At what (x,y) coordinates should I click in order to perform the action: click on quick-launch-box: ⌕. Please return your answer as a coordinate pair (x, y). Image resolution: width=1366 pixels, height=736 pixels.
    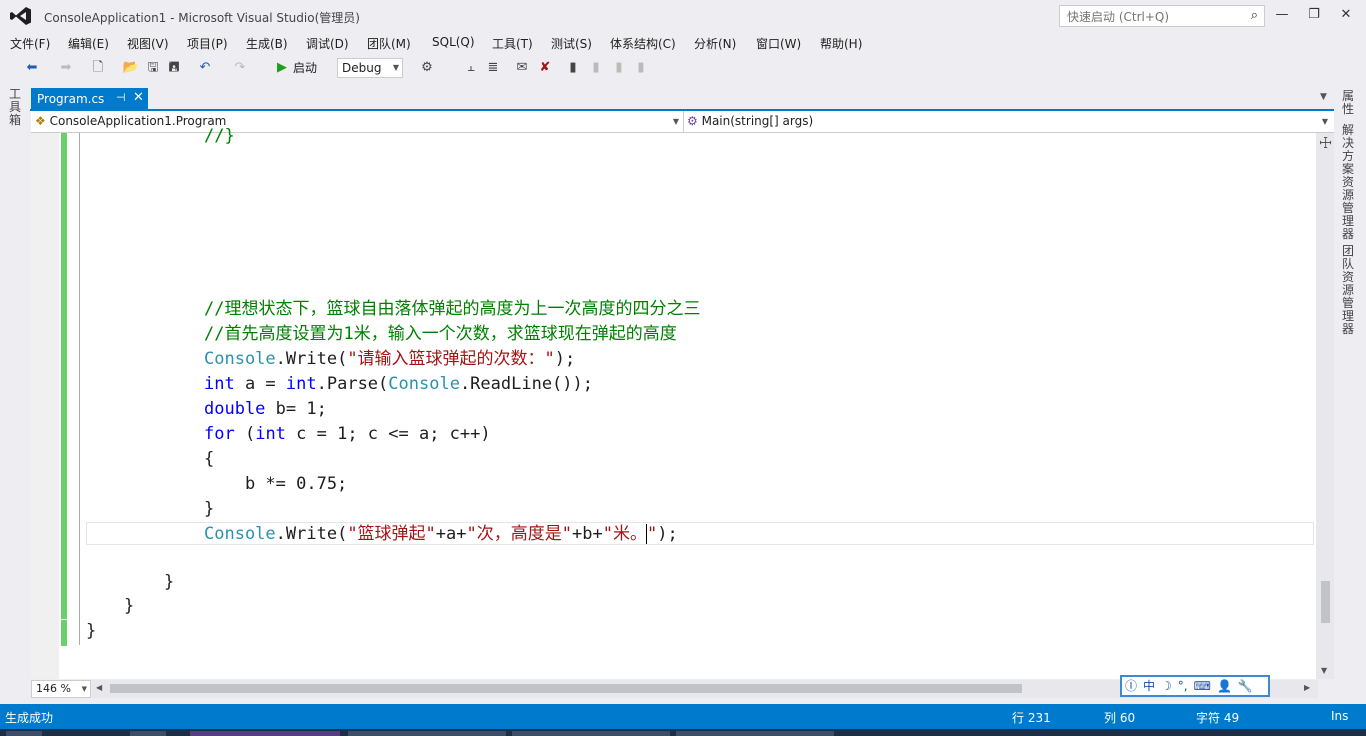
    Looking at the image, I should click on (1162, 16).